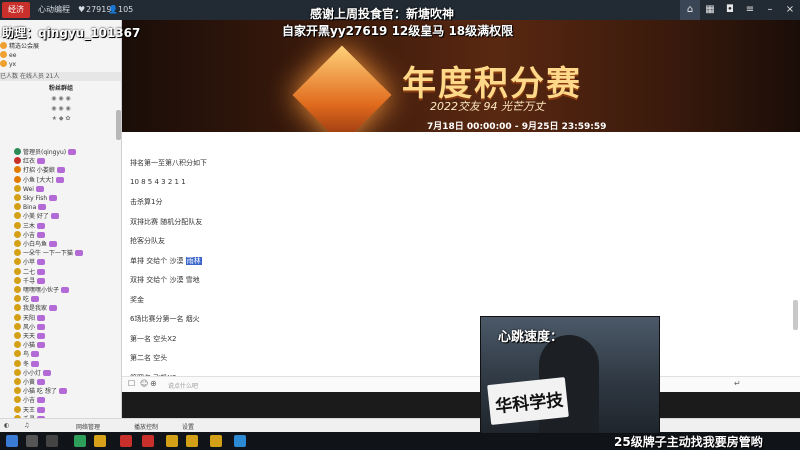  Describe the element at coordinates (88, 426) in the screenshot. I see `network-button: 网络管理` at that location.